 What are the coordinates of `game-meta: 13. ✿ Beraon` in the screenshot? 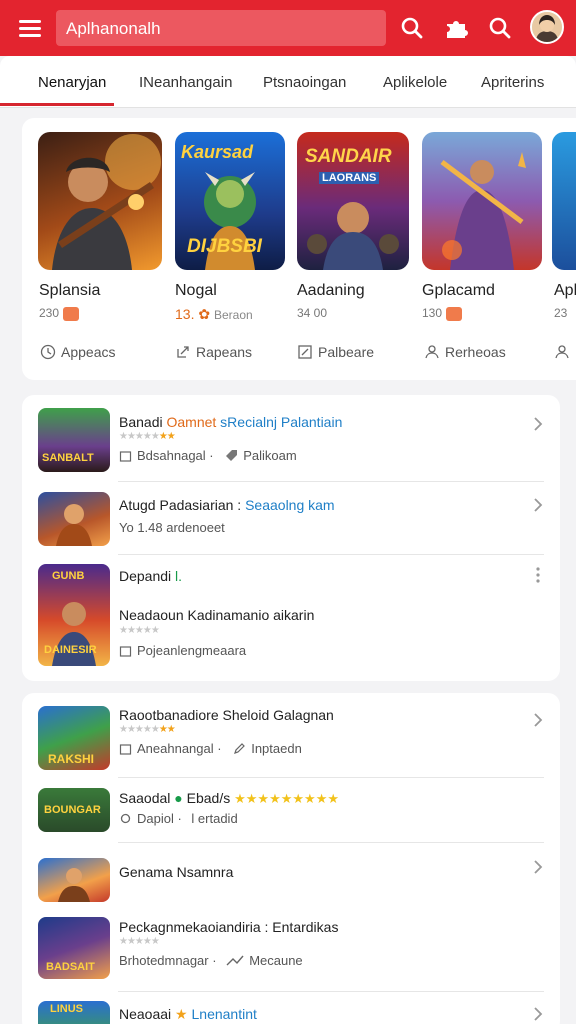 It's located at (214, 314).